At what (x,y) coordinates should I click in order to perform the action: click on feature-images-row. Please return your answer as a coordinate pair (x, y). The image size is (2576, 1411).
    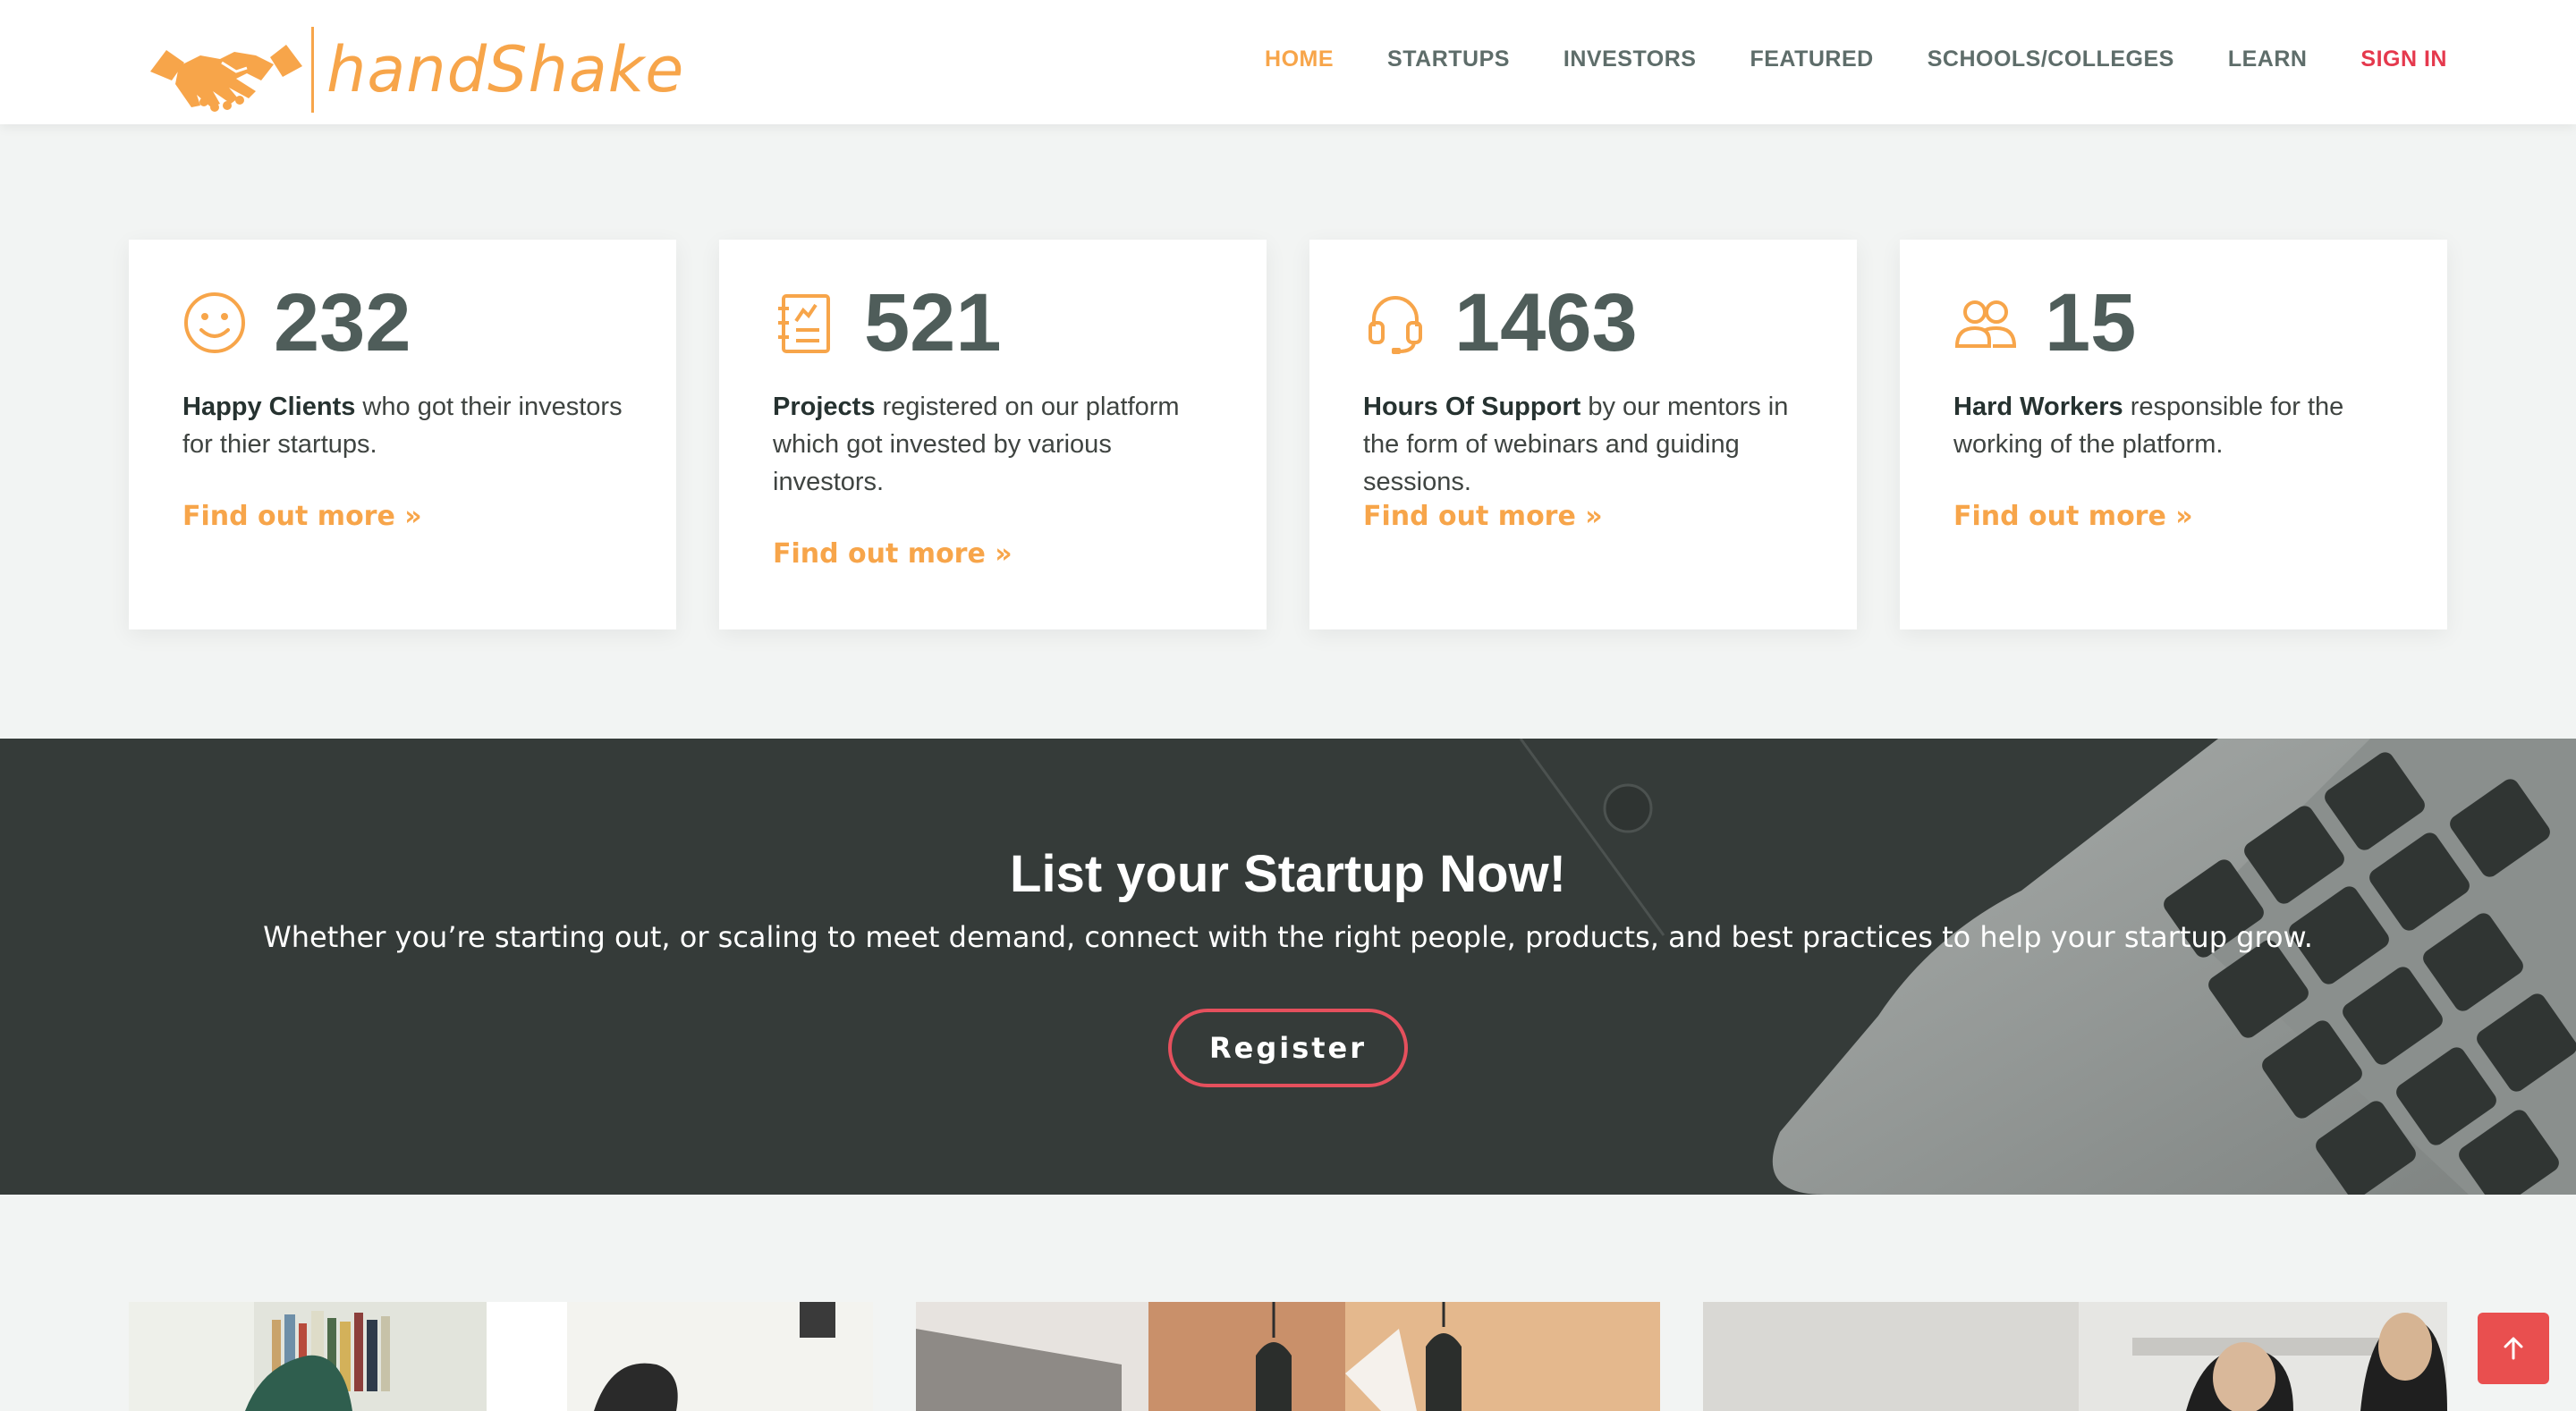
    Looking at the image, I should click on (1288, 1356).